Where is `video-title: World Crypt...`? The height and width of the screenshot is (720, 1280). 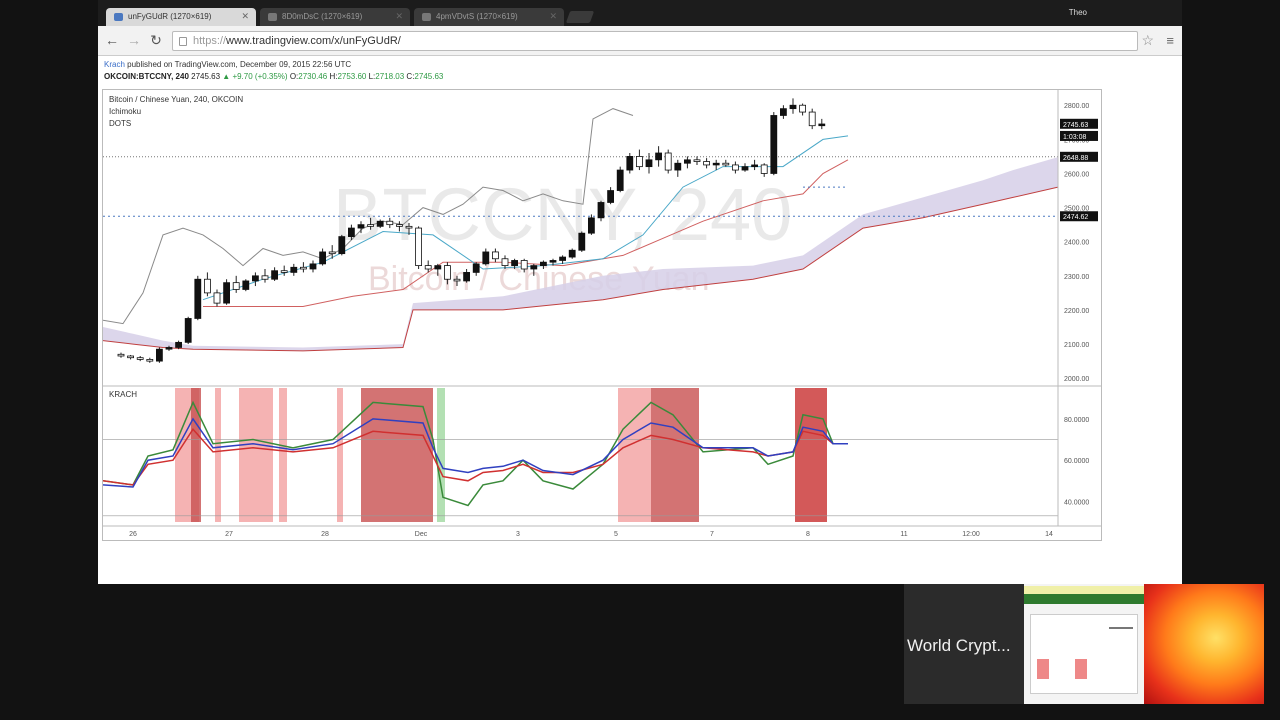
video-title: World Crypt... is located at coordinates (959, 645).